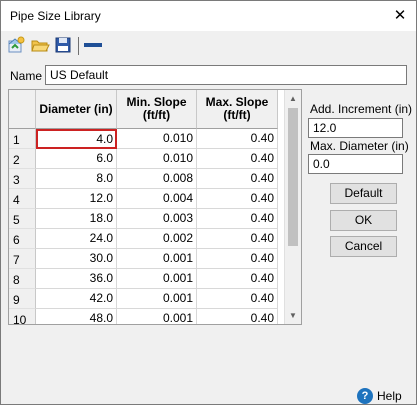  I want to click on table-row: 1 4.0 0.010 0.40, so click(144, 139).